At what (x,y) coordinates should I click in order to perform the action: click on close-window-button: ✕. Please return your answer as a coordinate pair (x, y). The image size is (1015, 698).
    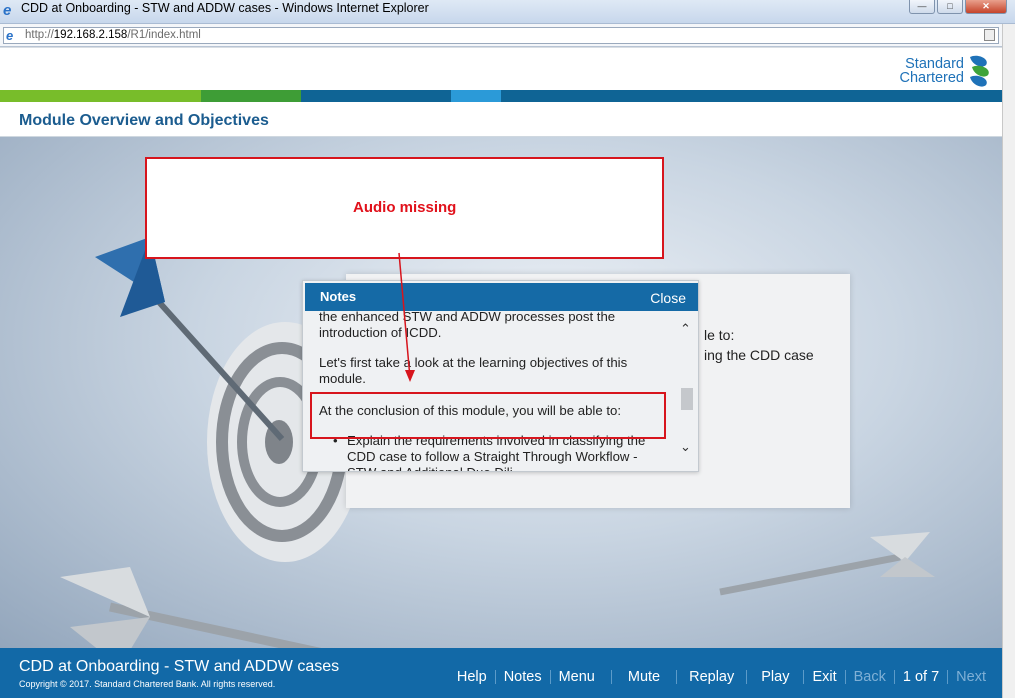
    Looking at the image, I should click on (986, 7).